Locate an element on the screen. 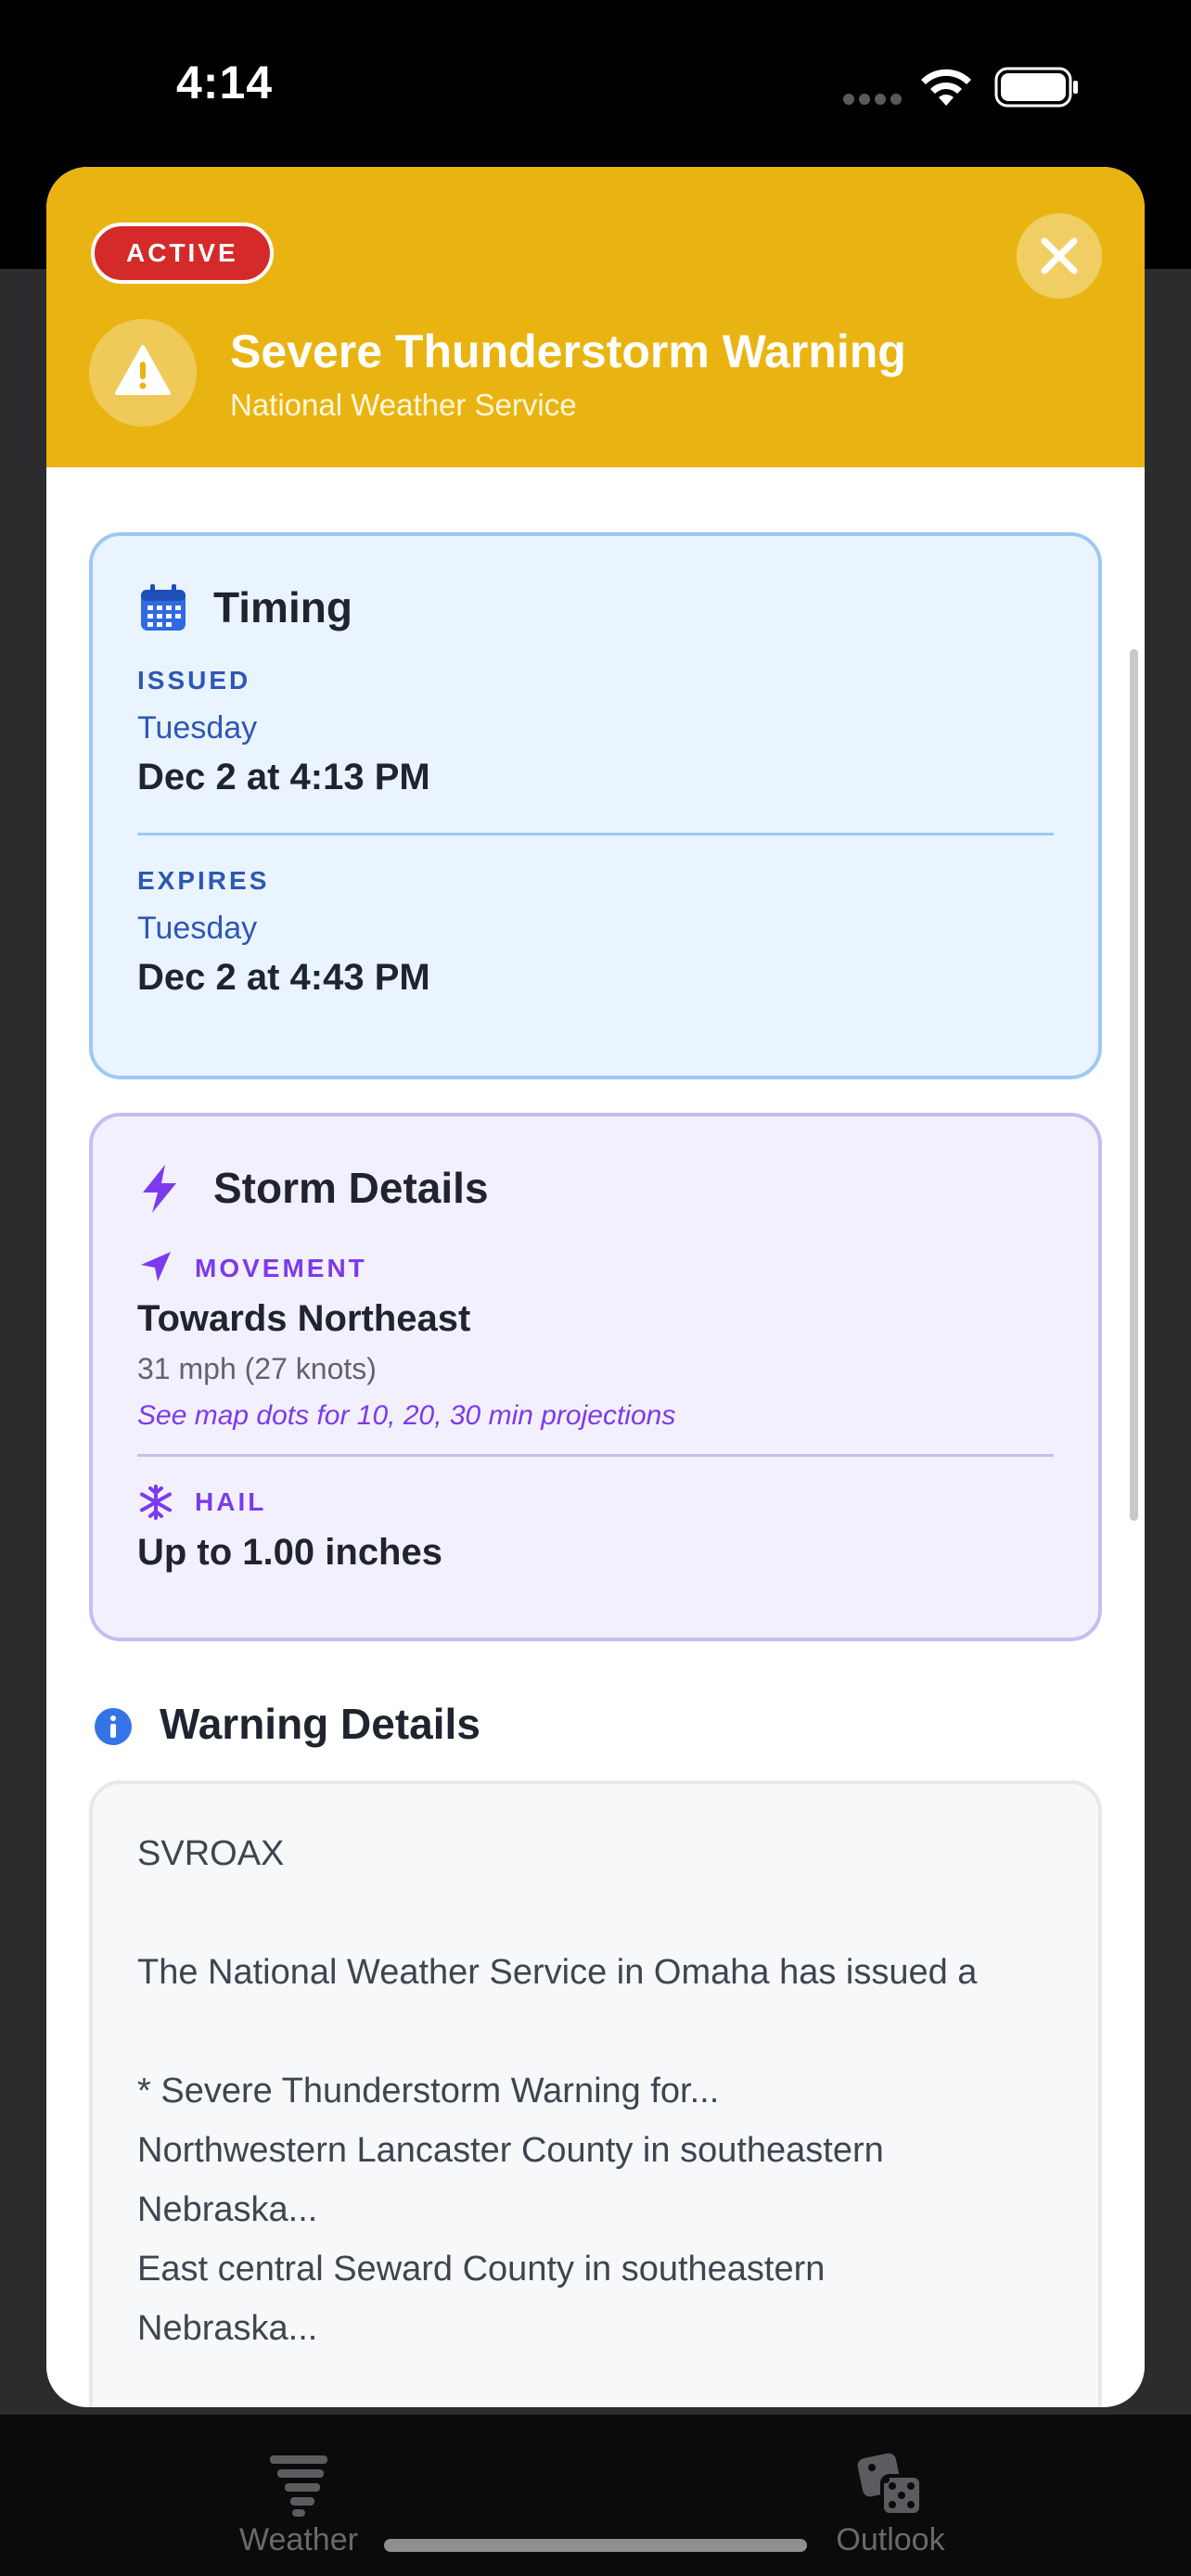 This screenshot has height=2576, width=1191. status-bar: 4:14 is located at coordinates (595, 84).